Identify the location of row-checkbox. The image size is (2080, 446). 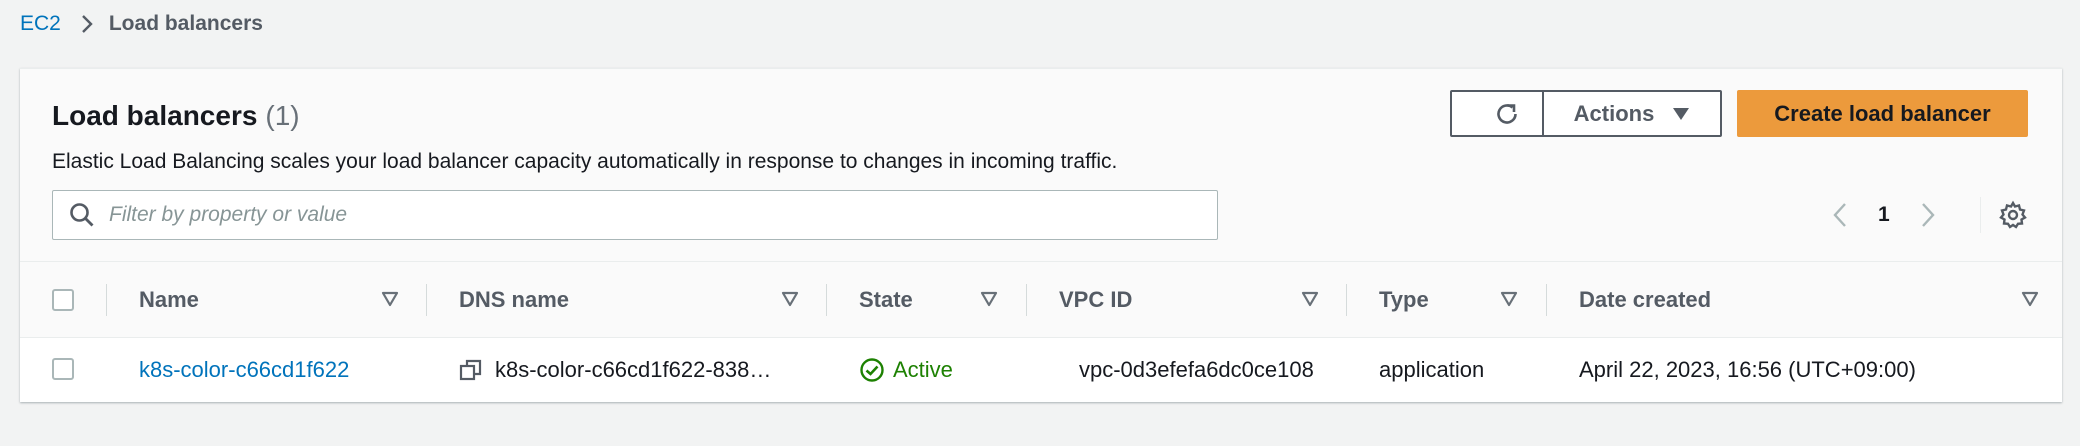
(63, 369).